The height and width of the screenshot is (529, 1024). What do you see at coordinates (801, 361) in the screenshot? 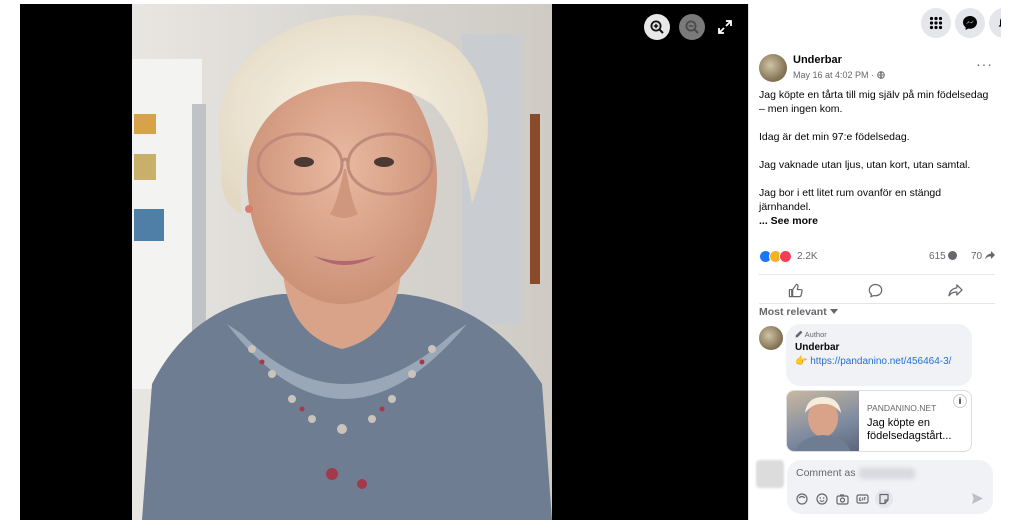
I see `pointing-hand-emoji: 👉` at bounding box center [801, 361].